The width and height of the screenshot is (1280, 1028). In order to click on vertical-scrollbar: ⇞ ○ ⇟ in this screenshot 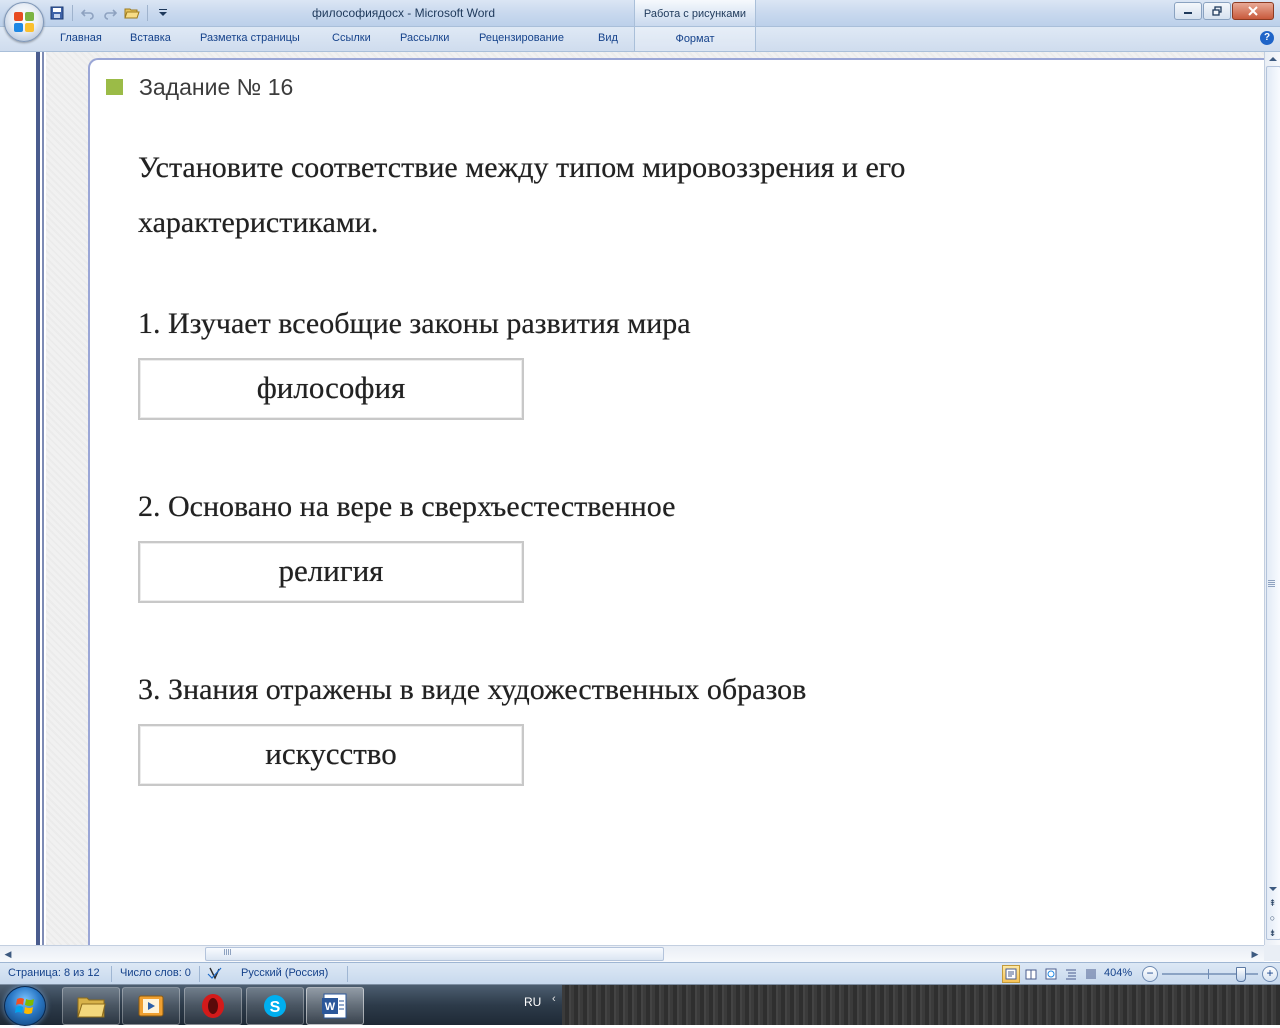, I will do `click(1272, 498)`.